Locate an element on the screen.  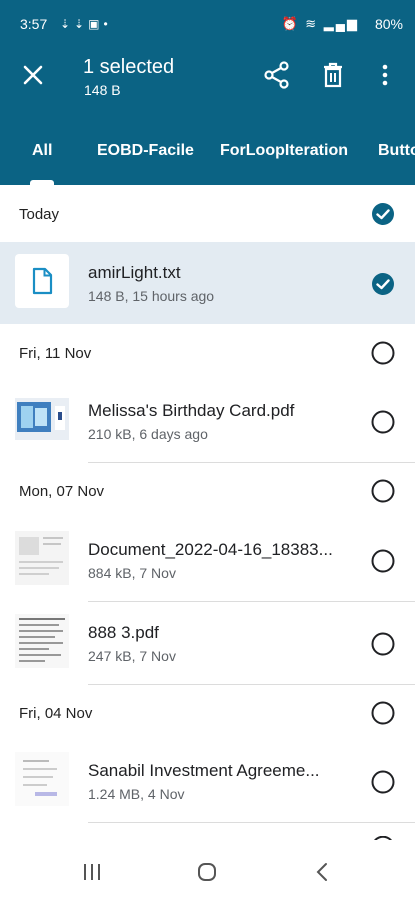
file-meta: 210 kB, 6 days ago is located at coordinates (148, 434).